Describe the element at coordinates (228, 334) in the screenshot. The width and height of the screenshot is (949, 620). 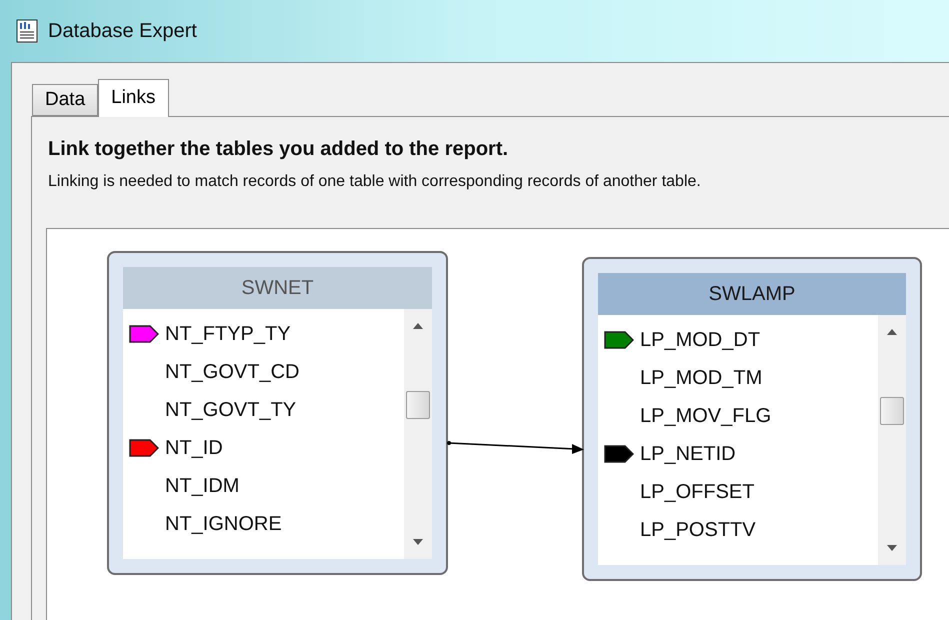
I see `field-name: NT_FTYP_TY` at that location.